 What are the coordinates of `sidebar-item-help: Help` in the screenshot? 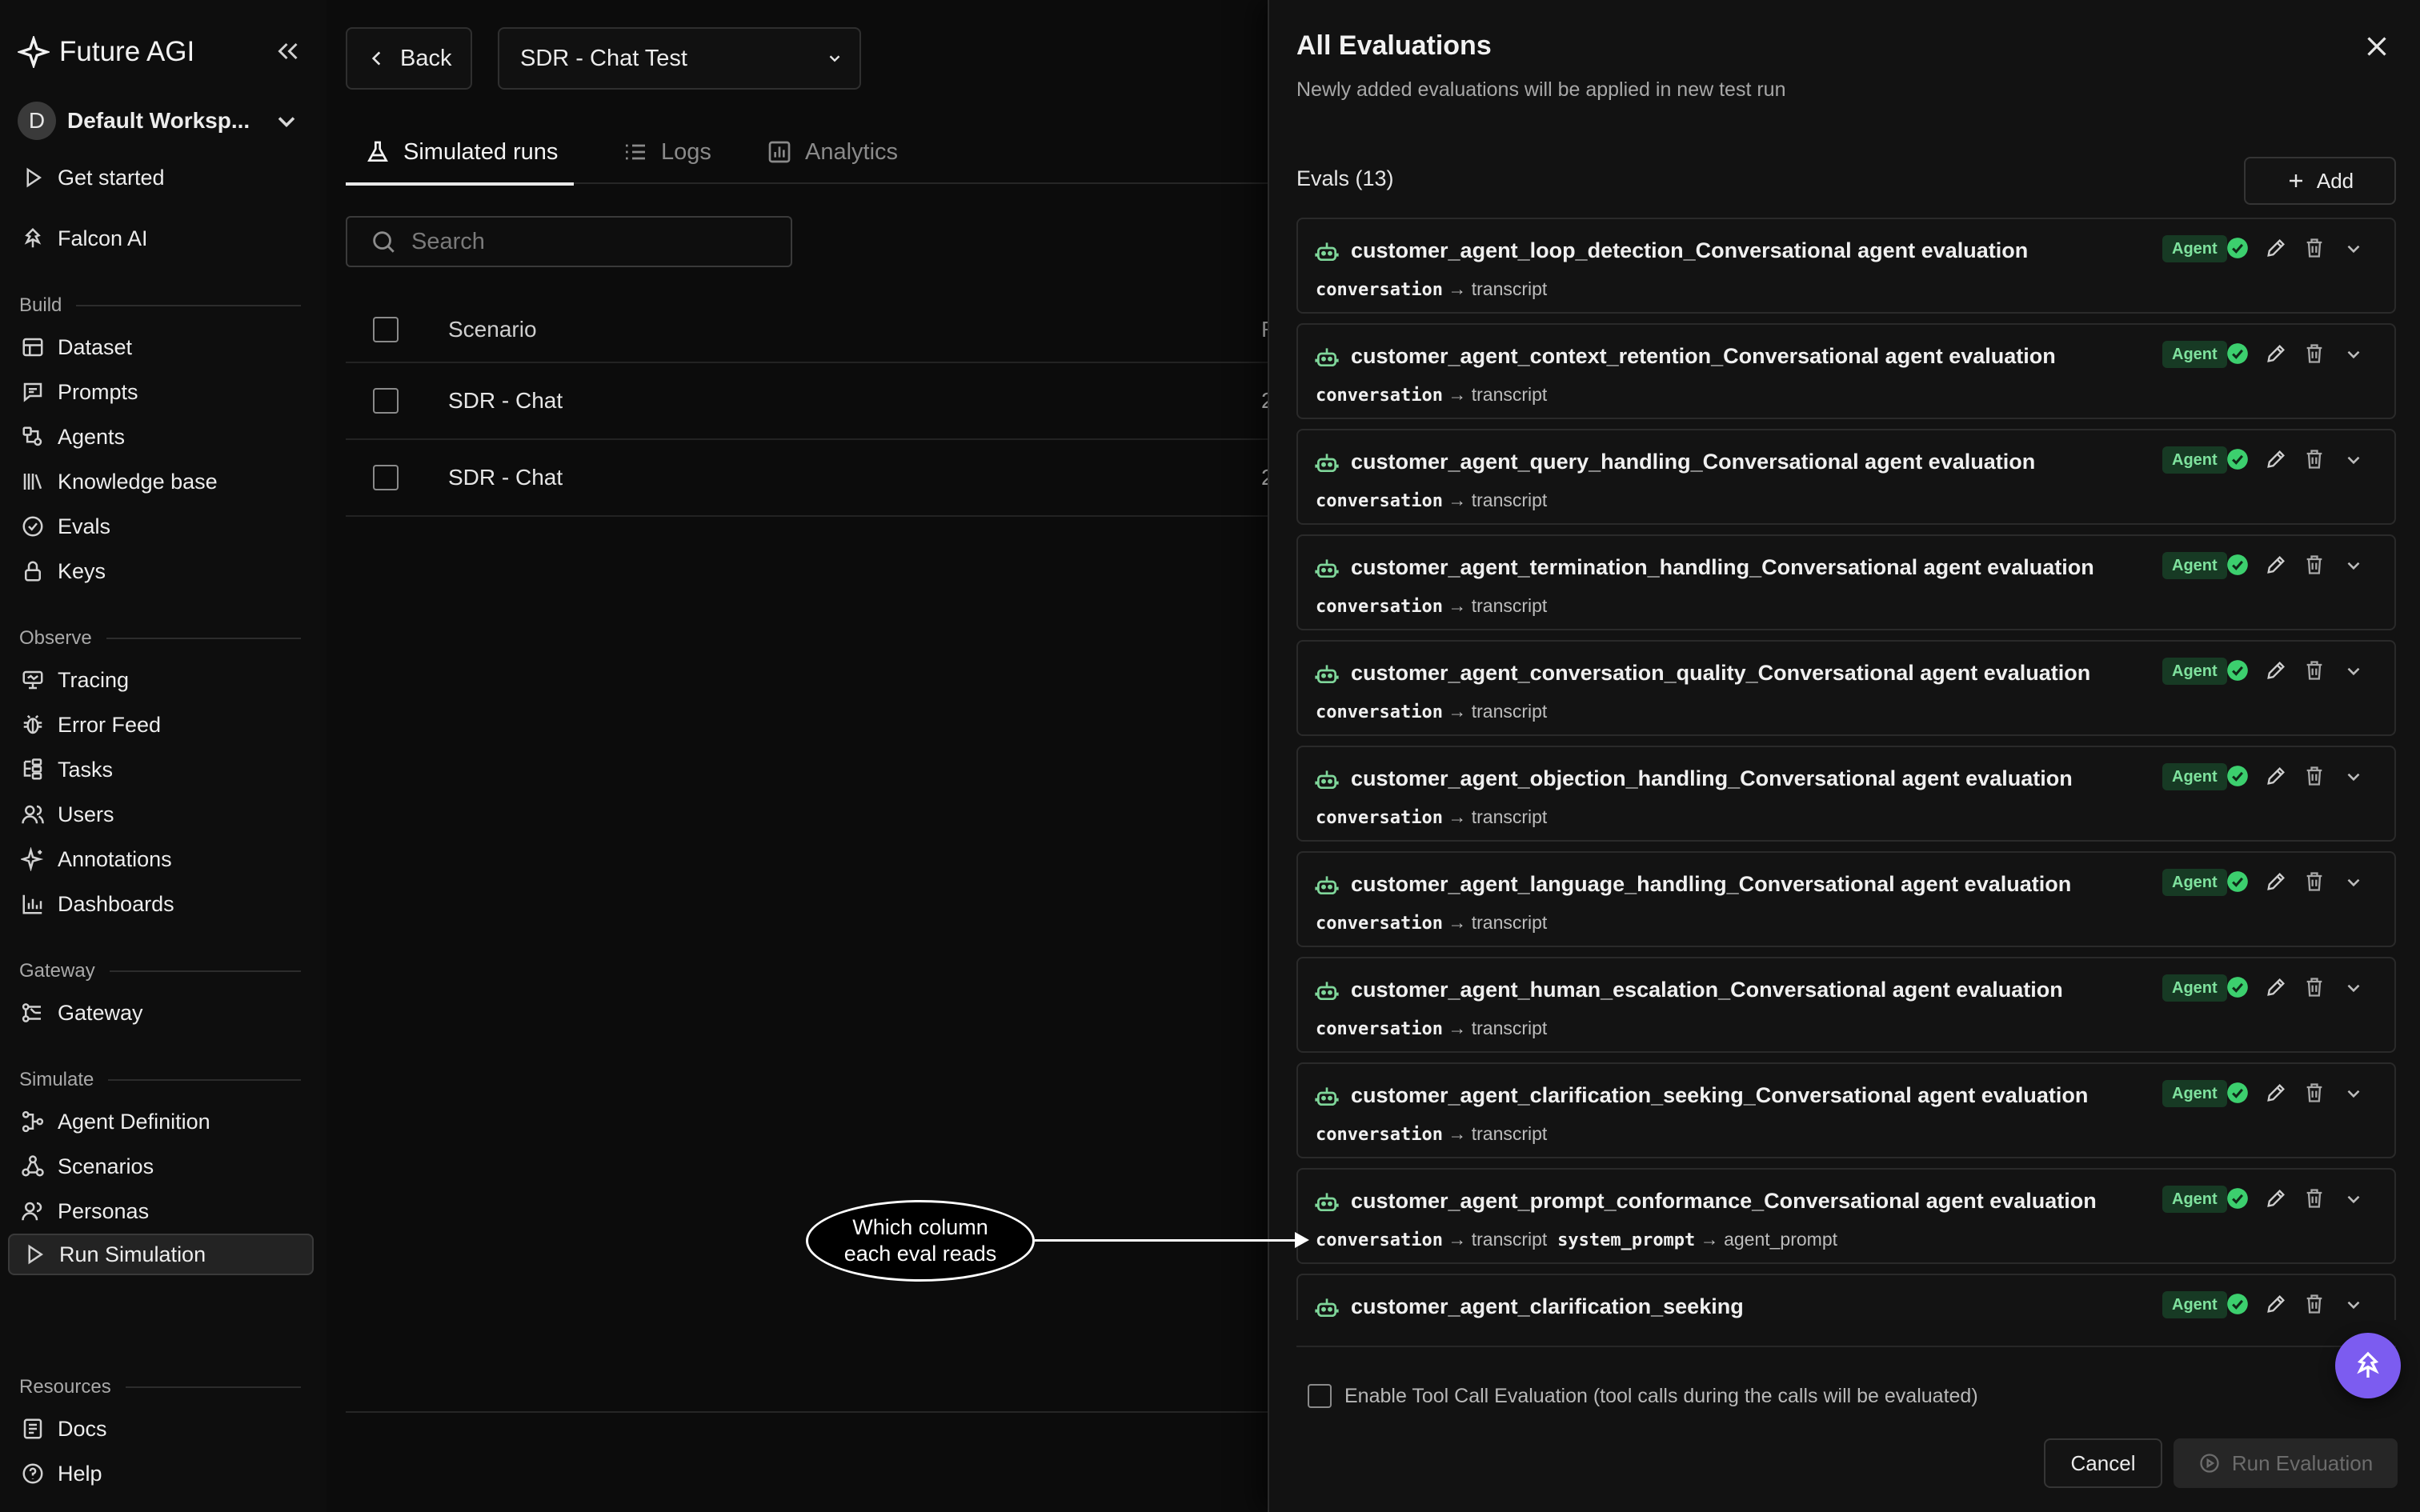 It's located at (161, 1473).